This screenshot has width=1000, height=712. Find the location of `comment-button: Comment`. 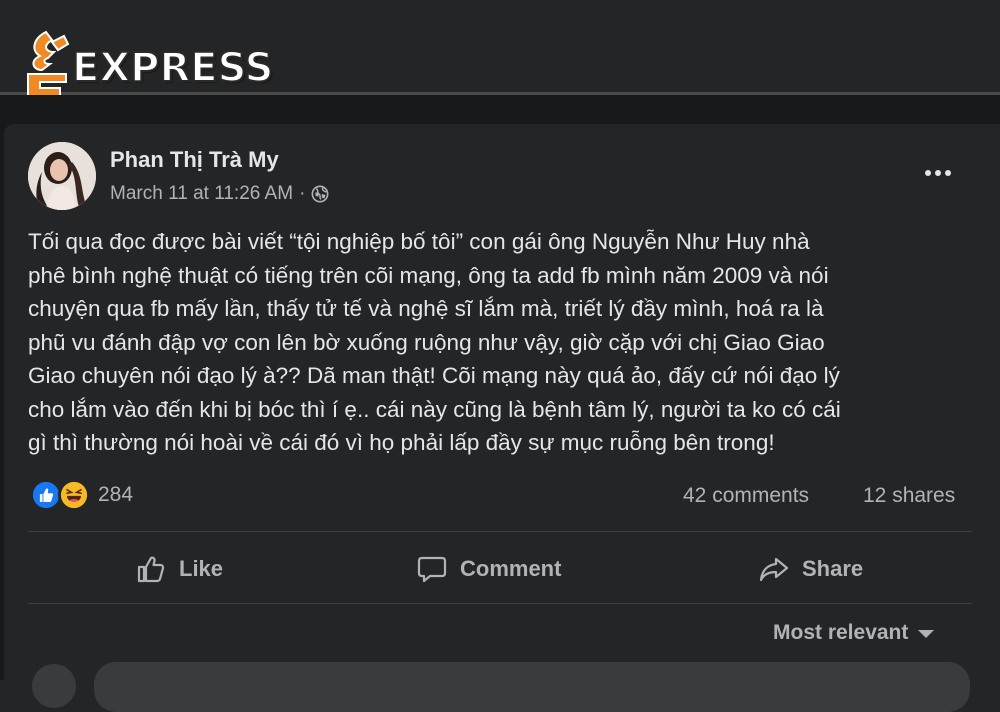

comment-button: Comment is located at coordinates (488, 569).